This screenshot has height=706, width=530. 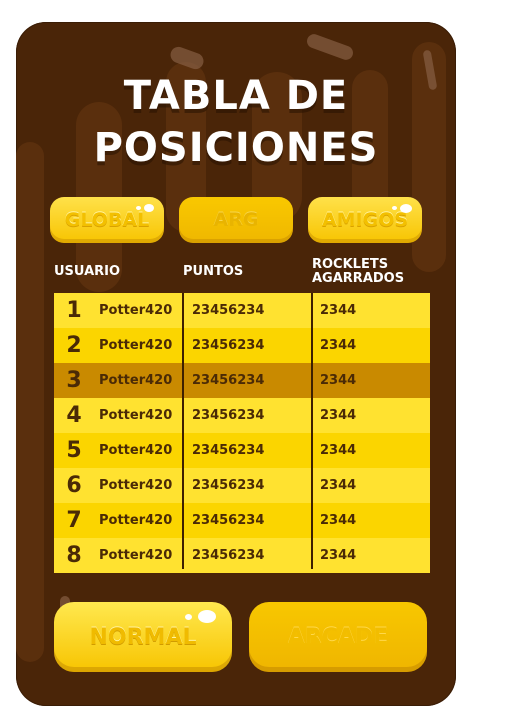 I want to click on table-row: 8 Potter420 23456234 2344, so click(x=242, y=555).